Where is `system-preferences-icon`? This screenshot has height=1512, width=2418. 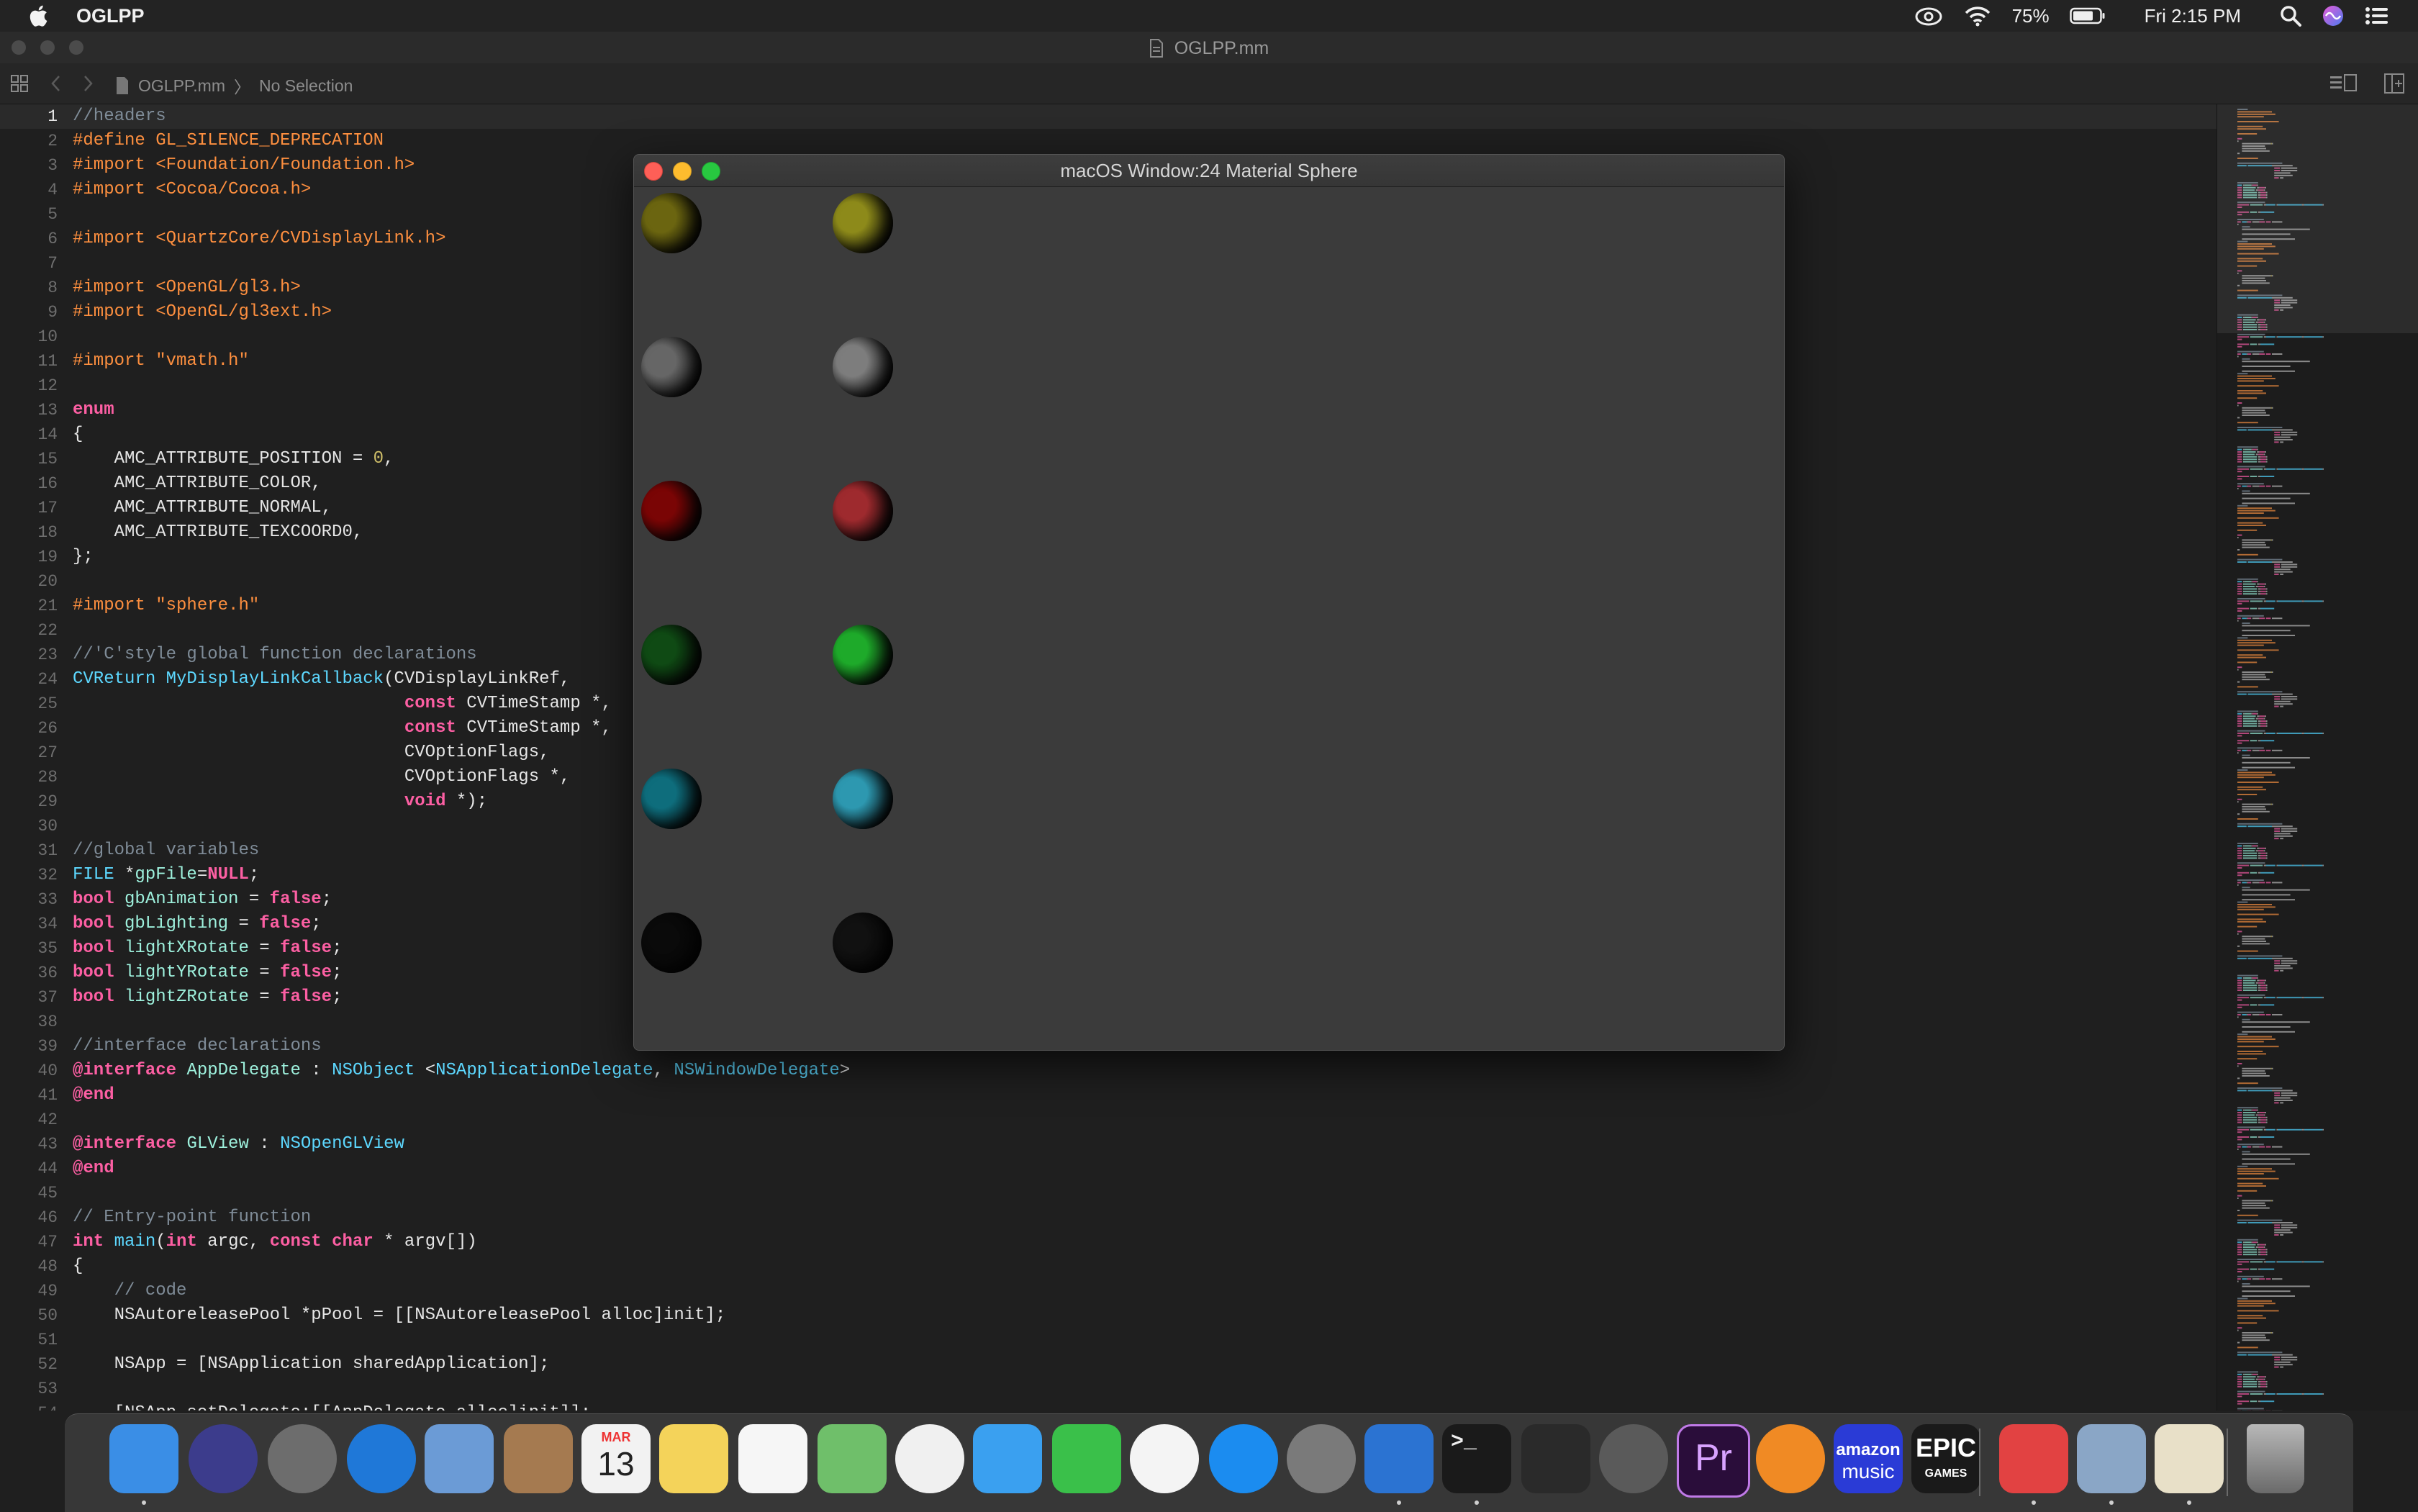
system-preferences-icon is located at coordinates (1321, 1459).